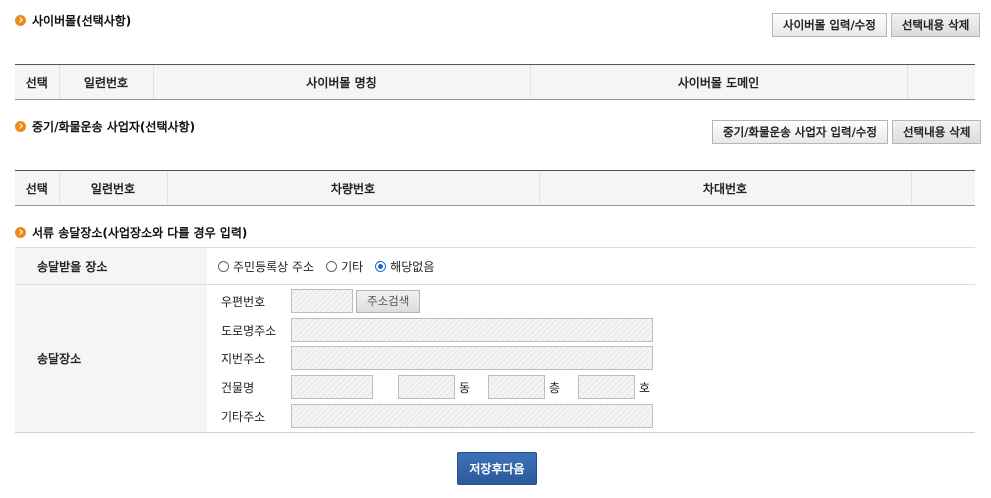 The width and height of the screenshot is (991, 498). I want to click on cyber-col-empty, so click(940, 82).